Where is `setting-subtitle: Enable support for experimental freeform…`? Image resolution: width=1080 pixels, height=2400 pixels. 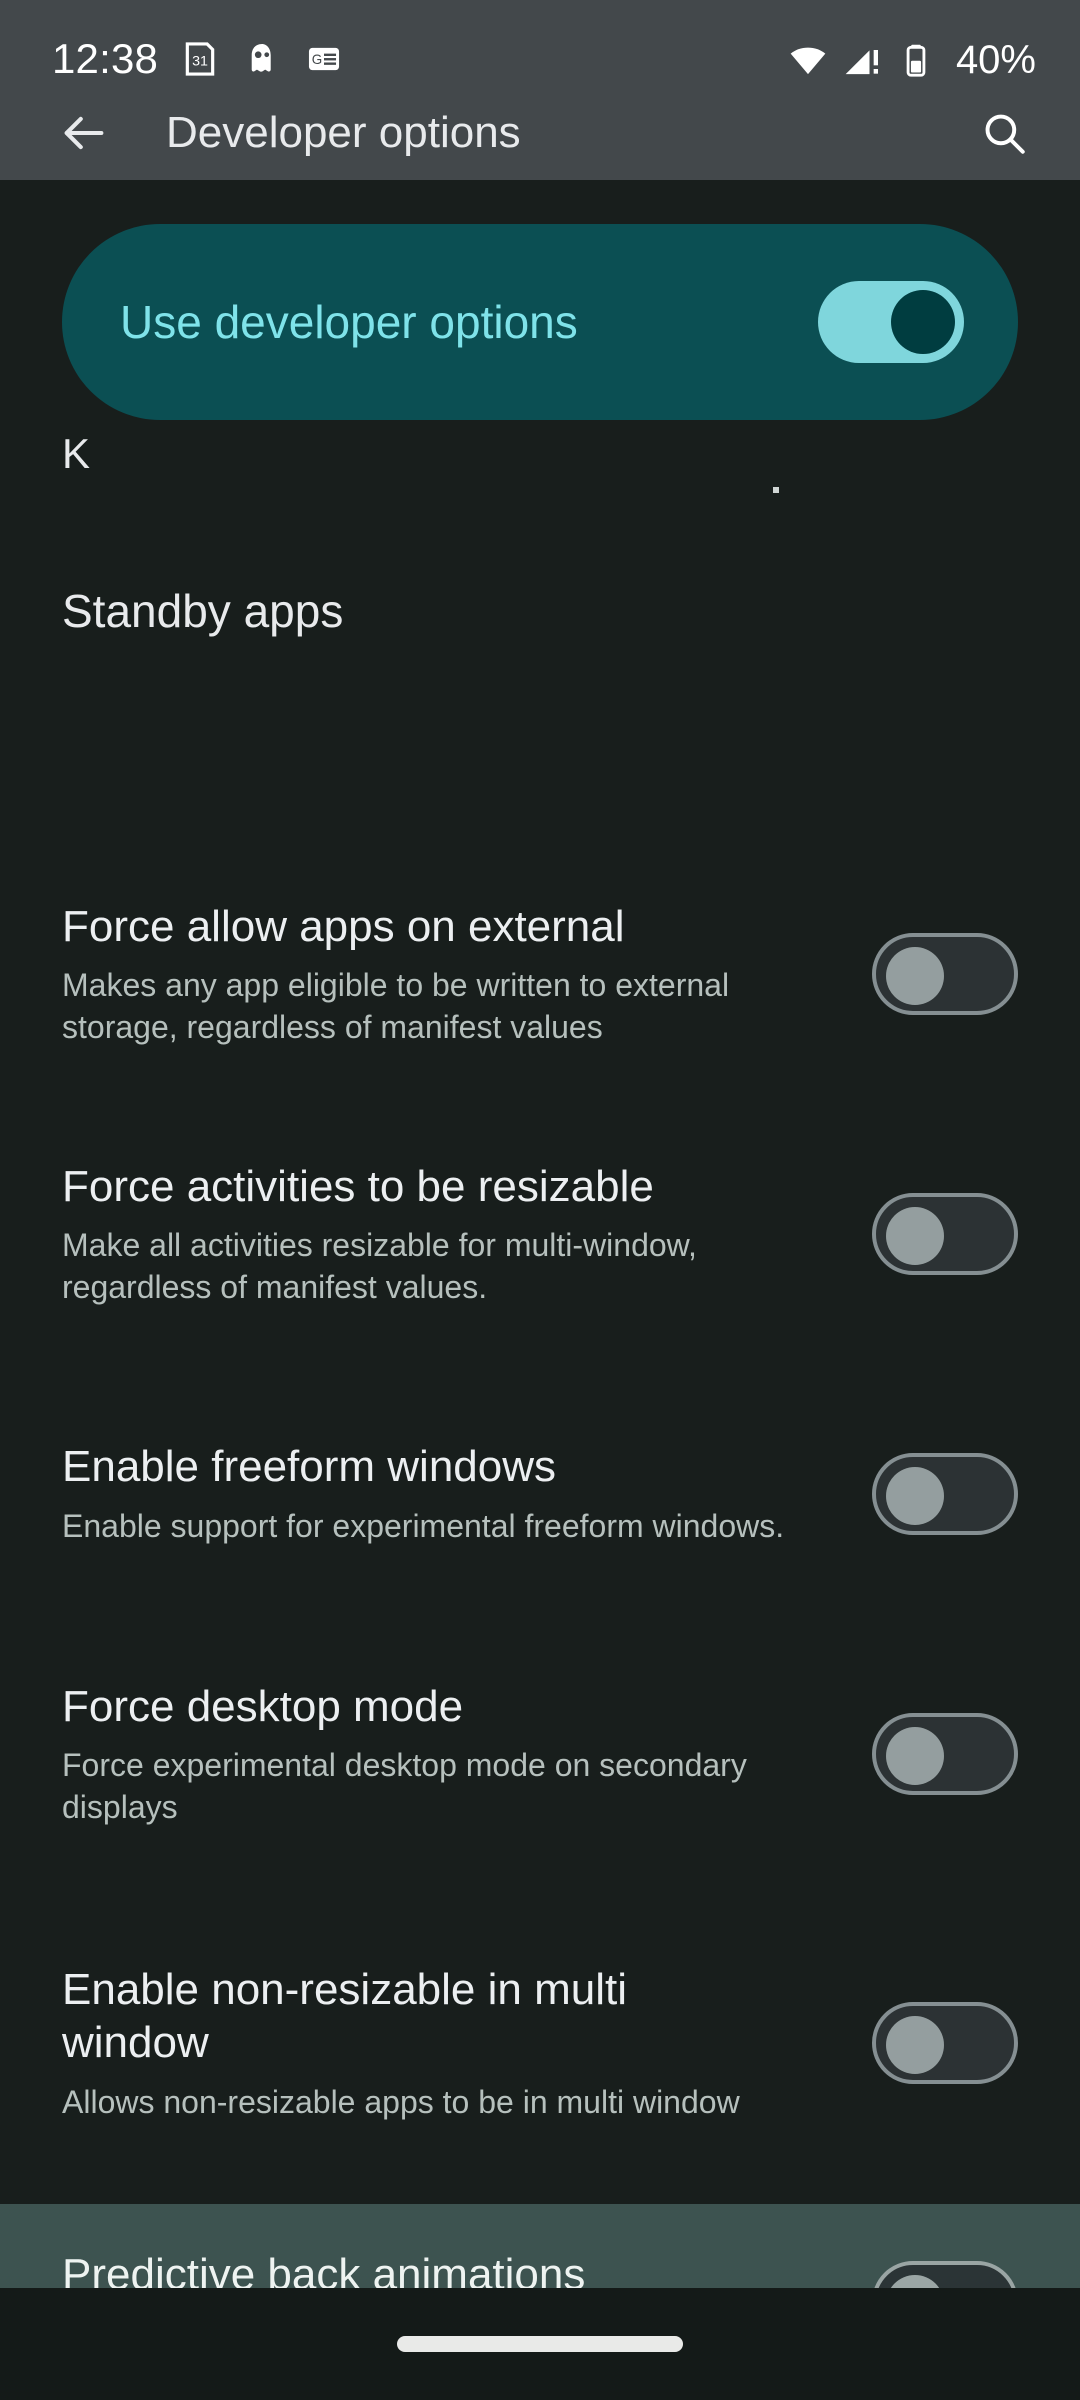 setting-subtitle: Enable support for experimental freeform… is located at coordinates (423, 1526).